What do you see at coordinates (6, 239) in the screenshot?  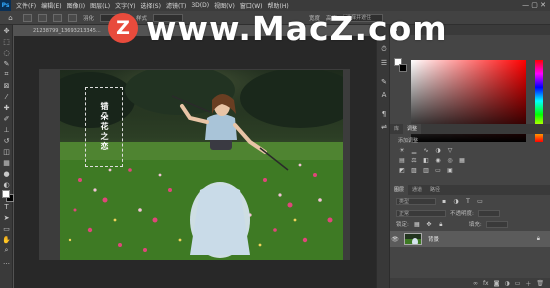 I see `hand-tool-icon: ✋` at bounding box center [6, 239].